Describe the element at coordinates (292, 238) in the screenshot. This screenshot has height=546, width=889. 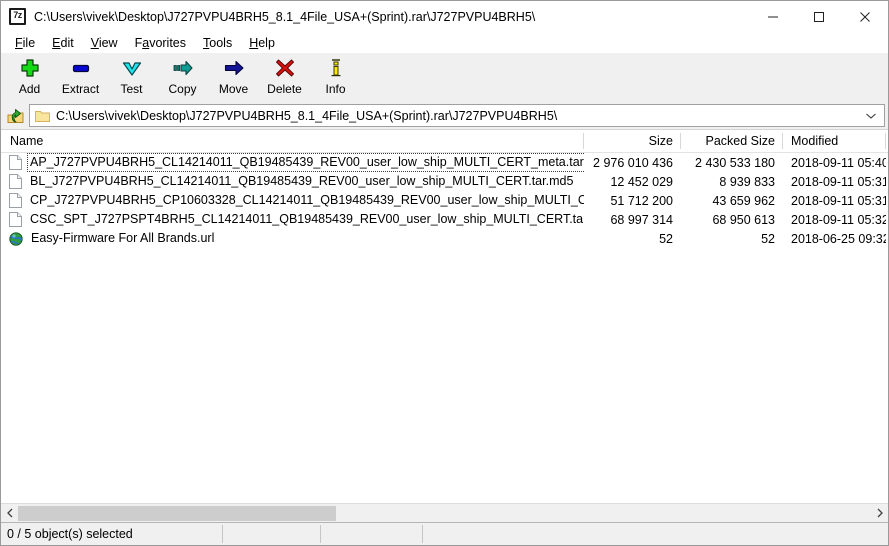
I see `cell-name: Easy-Firmware For All Brands.url` at that location.